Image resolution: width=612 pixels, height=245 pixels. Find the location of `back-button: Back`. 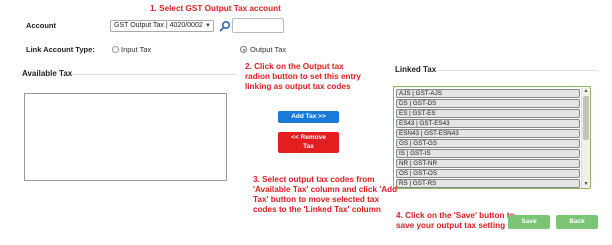

back-button: Back is located at coordinates (577, 222).